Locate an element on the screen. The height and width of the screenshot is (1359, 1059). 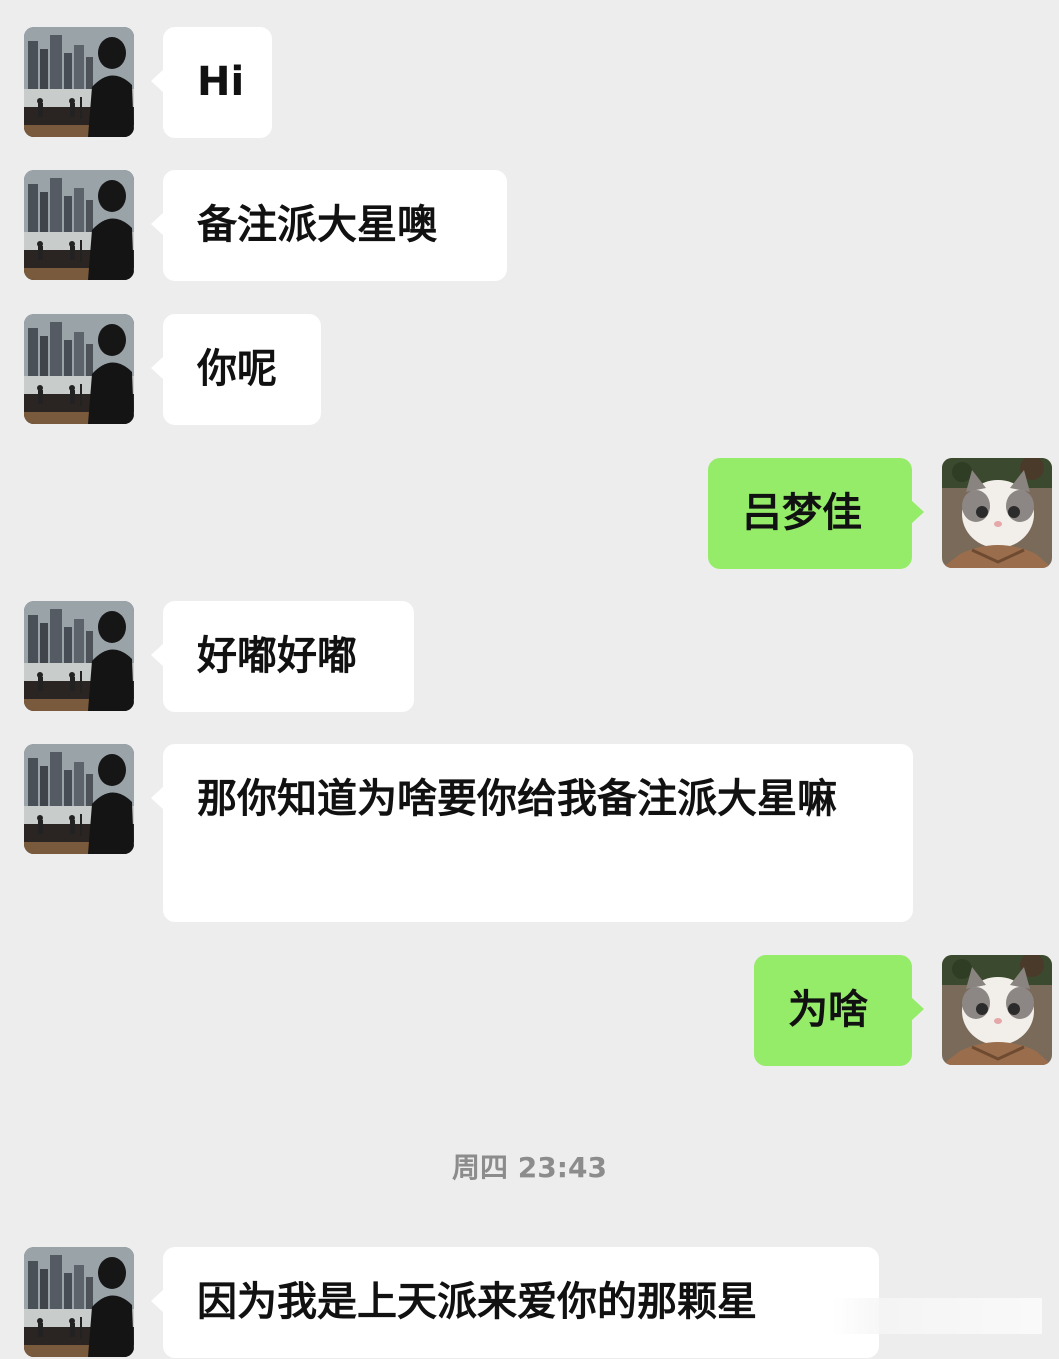
message-text: 好嘟好嘟 is located at coordinates (277, 656).